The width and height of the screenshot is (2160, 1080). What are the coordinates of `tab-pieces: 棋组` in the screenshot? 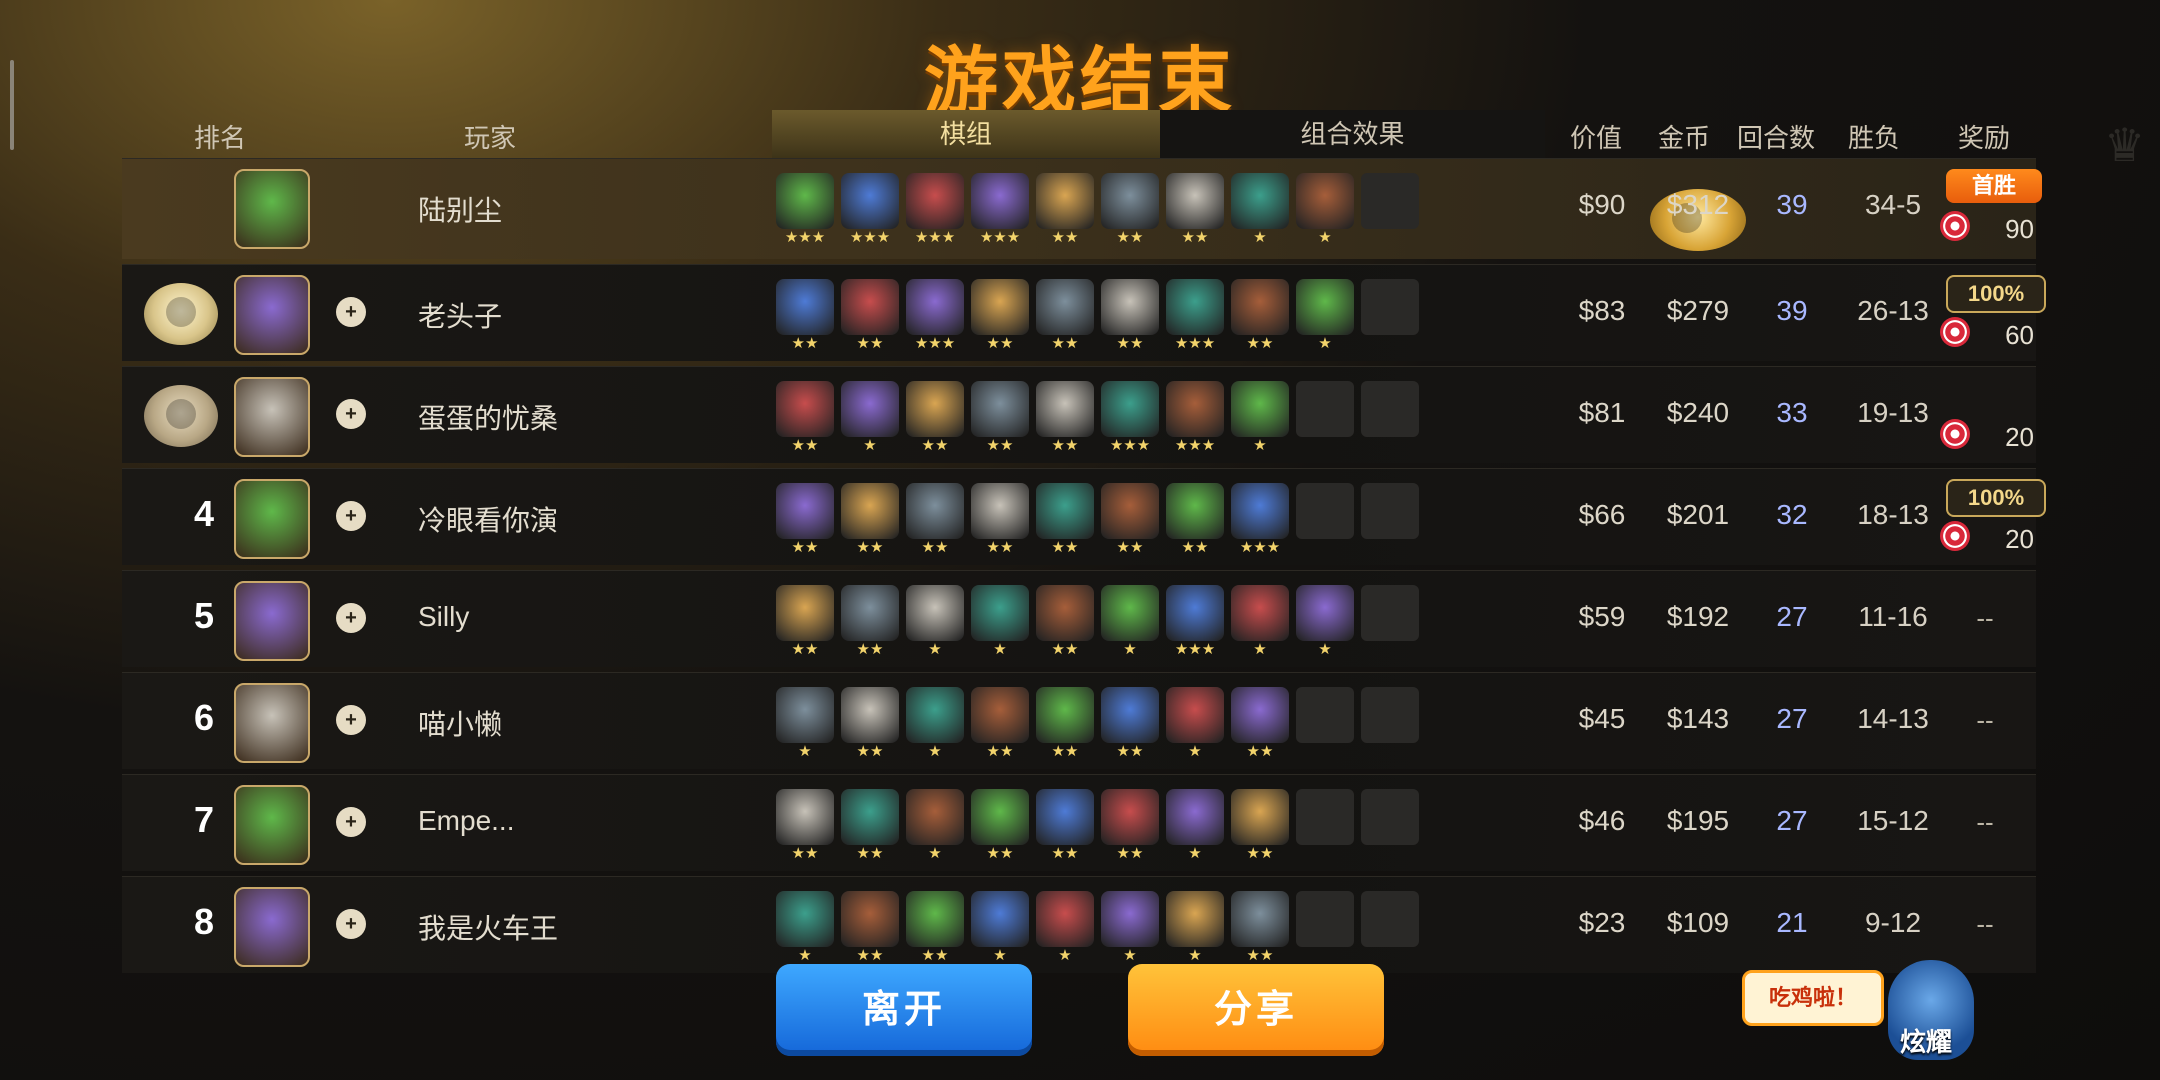 It's located at (966, 134).